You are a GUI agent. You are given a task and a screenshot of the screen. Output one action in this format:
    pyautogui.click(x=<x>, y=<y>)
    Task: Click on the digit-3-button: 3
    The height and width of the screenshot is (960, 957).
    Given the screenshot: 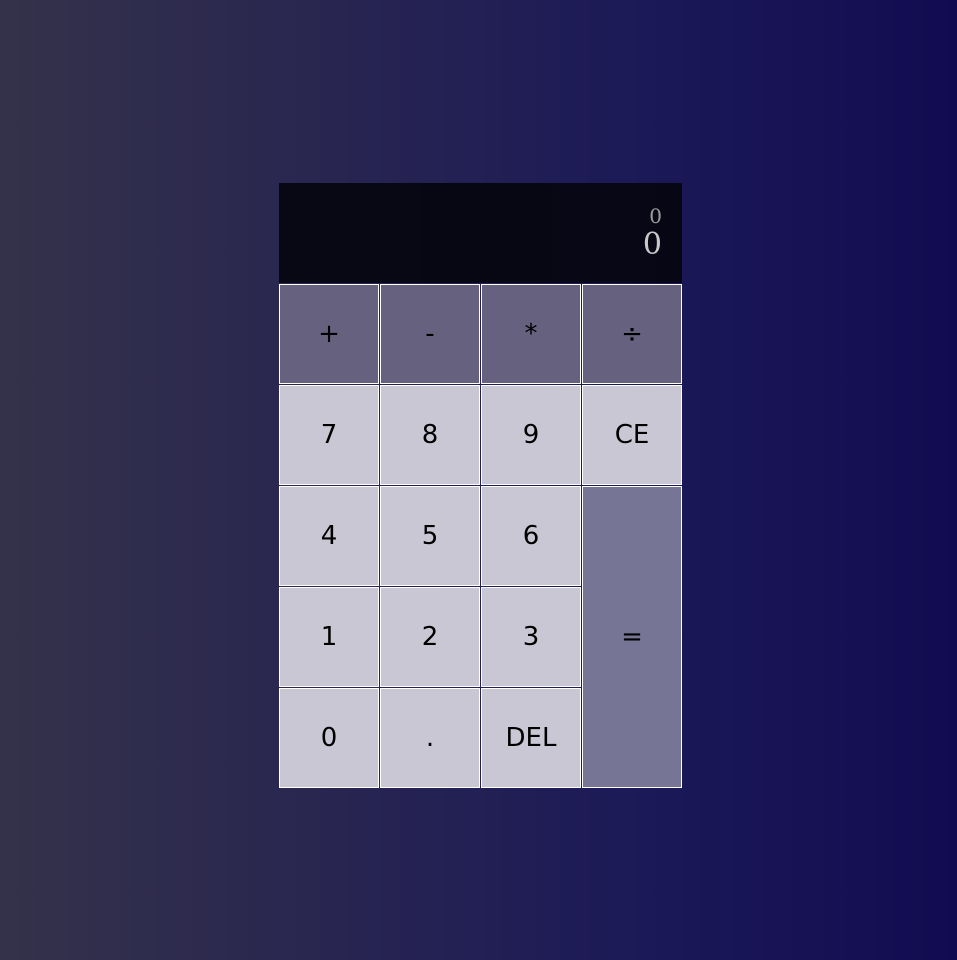 What is the action you would take?
    pyautogui.click(x=531, y=637)
    